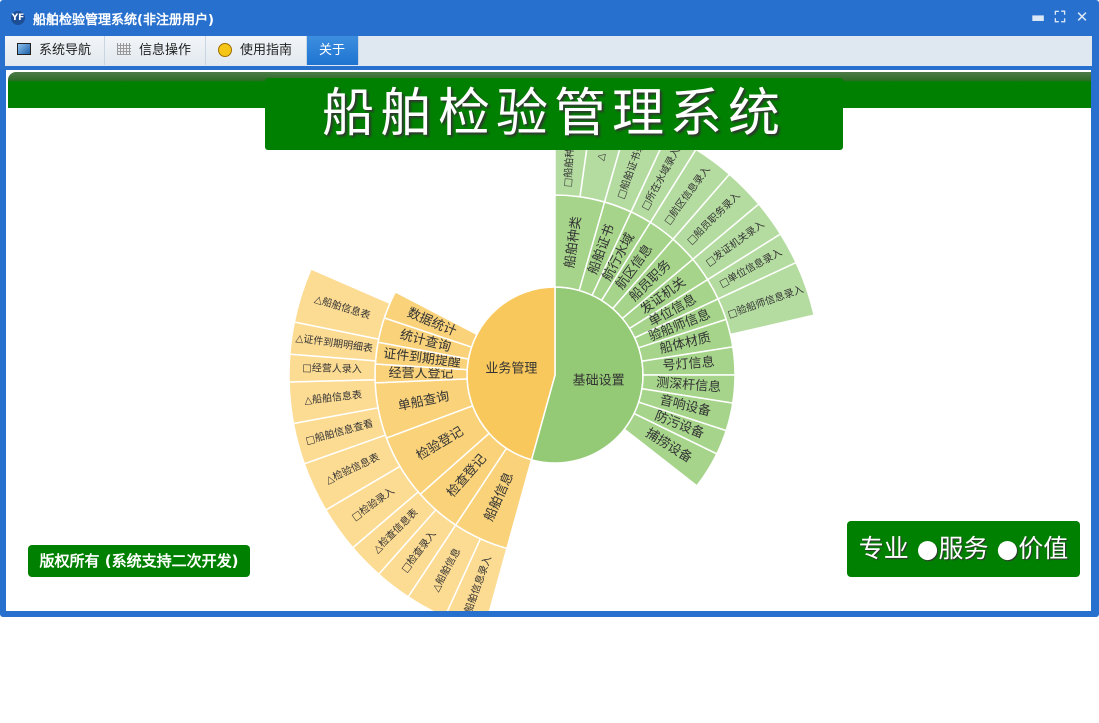  What do you see at coordinates (55, 50) in the screenshot?
I see `tab-system-nav: 系统导航` at bounding box center [55, 50].